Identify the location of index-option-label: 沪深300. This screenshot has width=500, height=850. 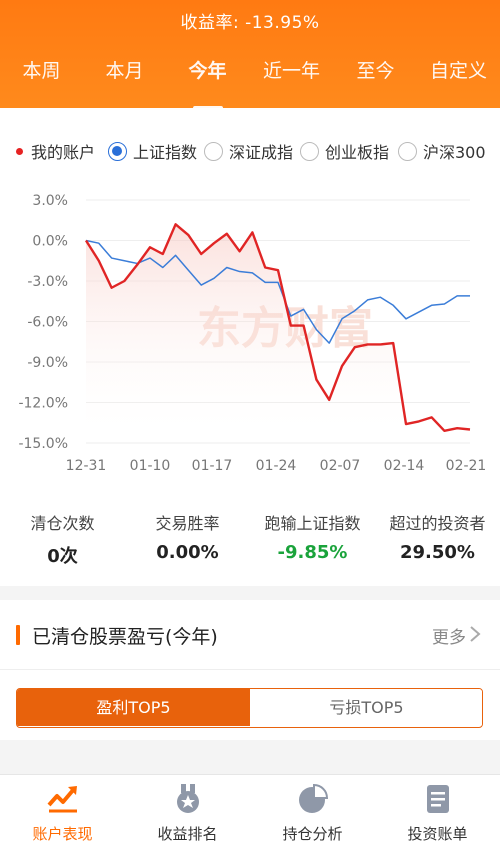
(454, 152).